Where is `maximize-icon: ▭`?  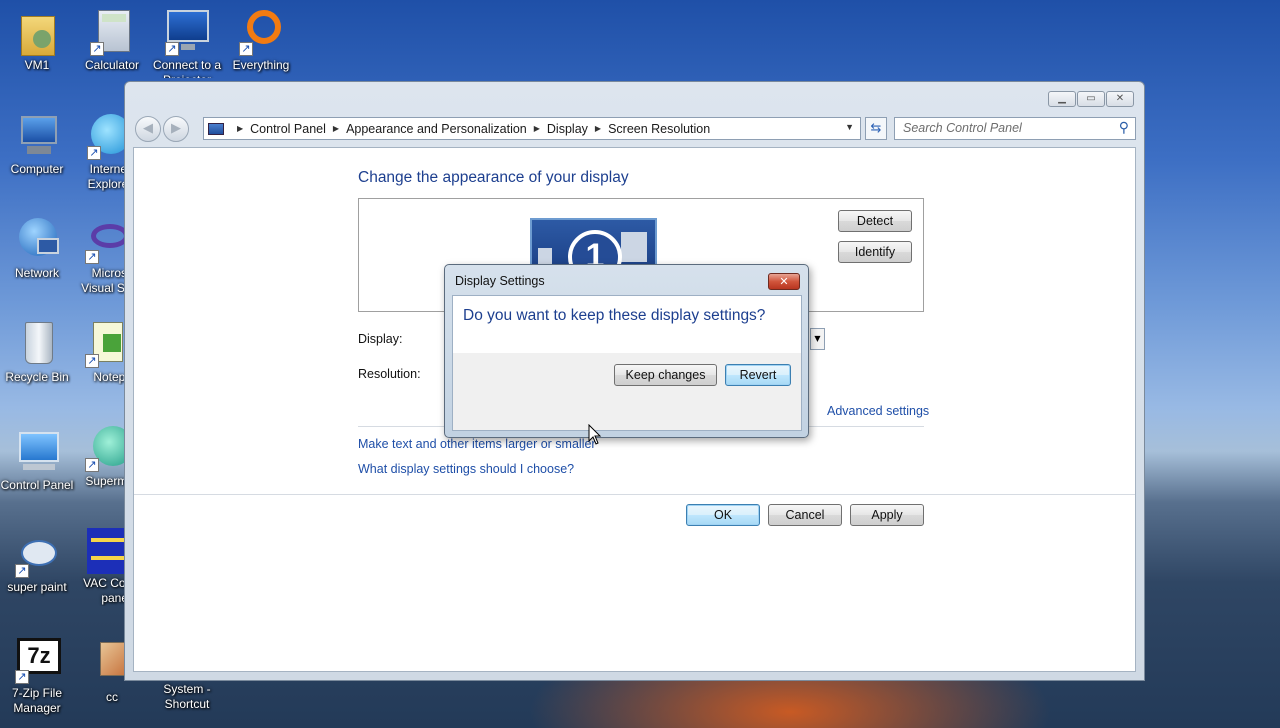 maximize-icon: ▭ is located at coordinates (1091, 98).